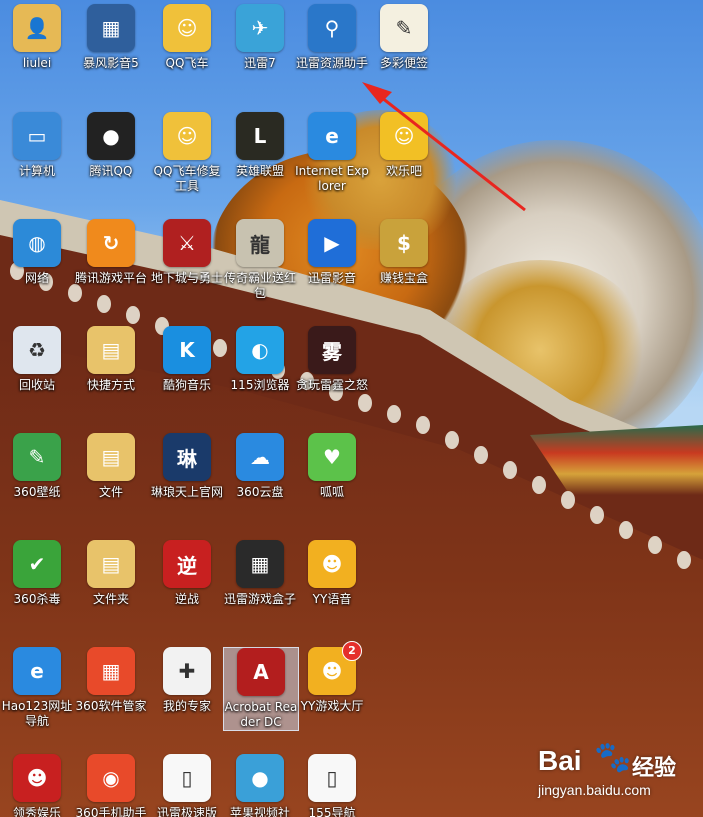 The height and width of the screenshot is (817, 703). What do you see at coordinates (613, 757) in the screenshot?
I see `paw-icon: 🐾` at bounding box center [613, 757].